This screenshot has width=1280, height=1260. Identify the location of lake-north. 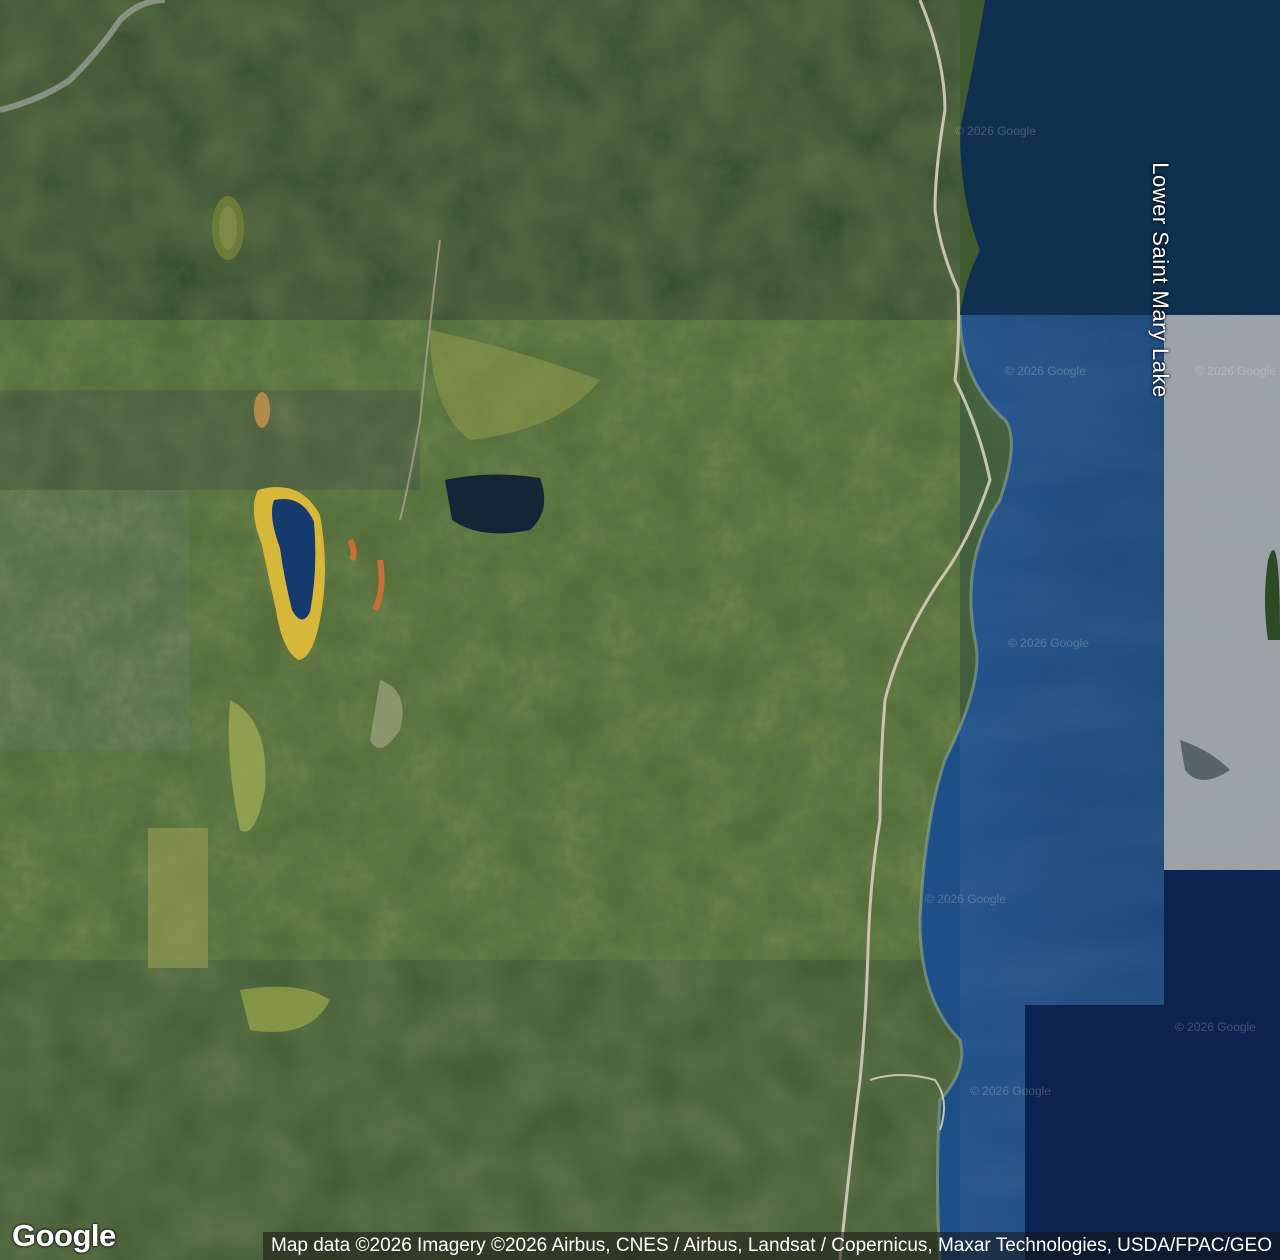
(1120, 157).